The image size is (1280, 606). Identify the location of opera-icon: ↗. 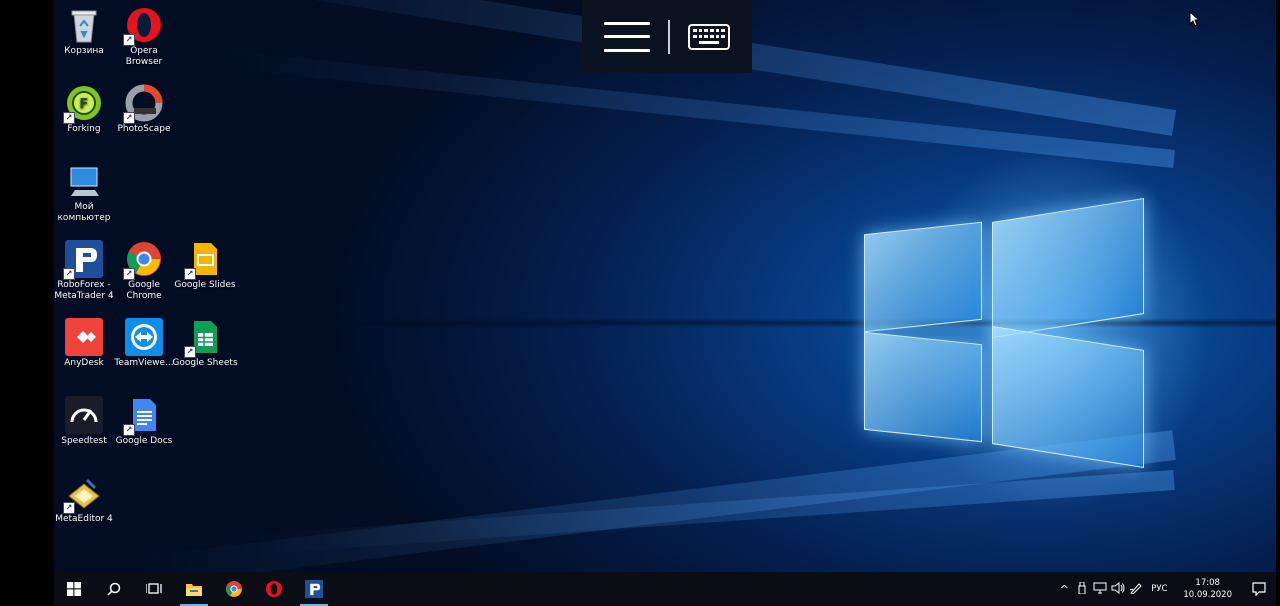
(143, 26).